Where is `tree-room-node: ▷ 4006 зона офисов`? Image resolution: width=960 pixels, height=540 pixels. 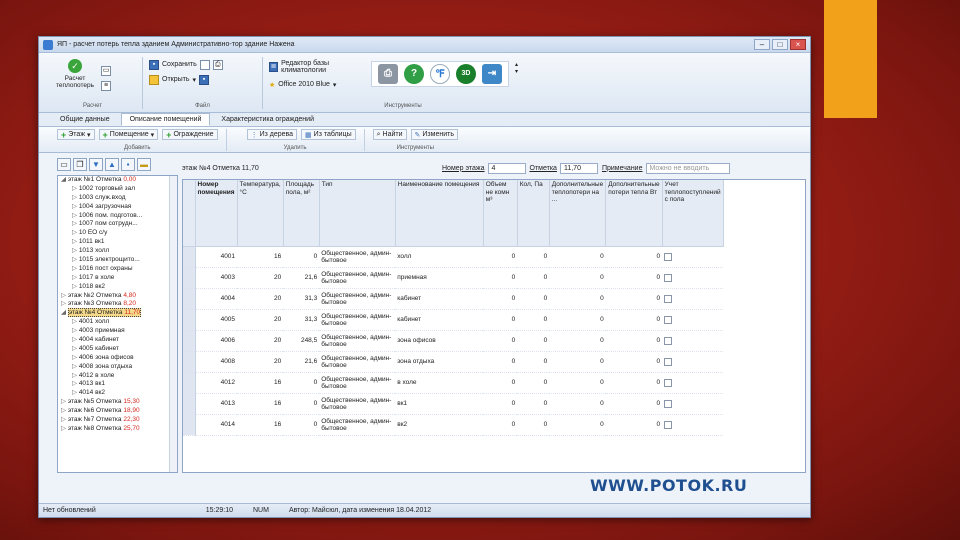
tree-room-node: ▷ 4006 зона офисов is located at coordinates (117, 358).